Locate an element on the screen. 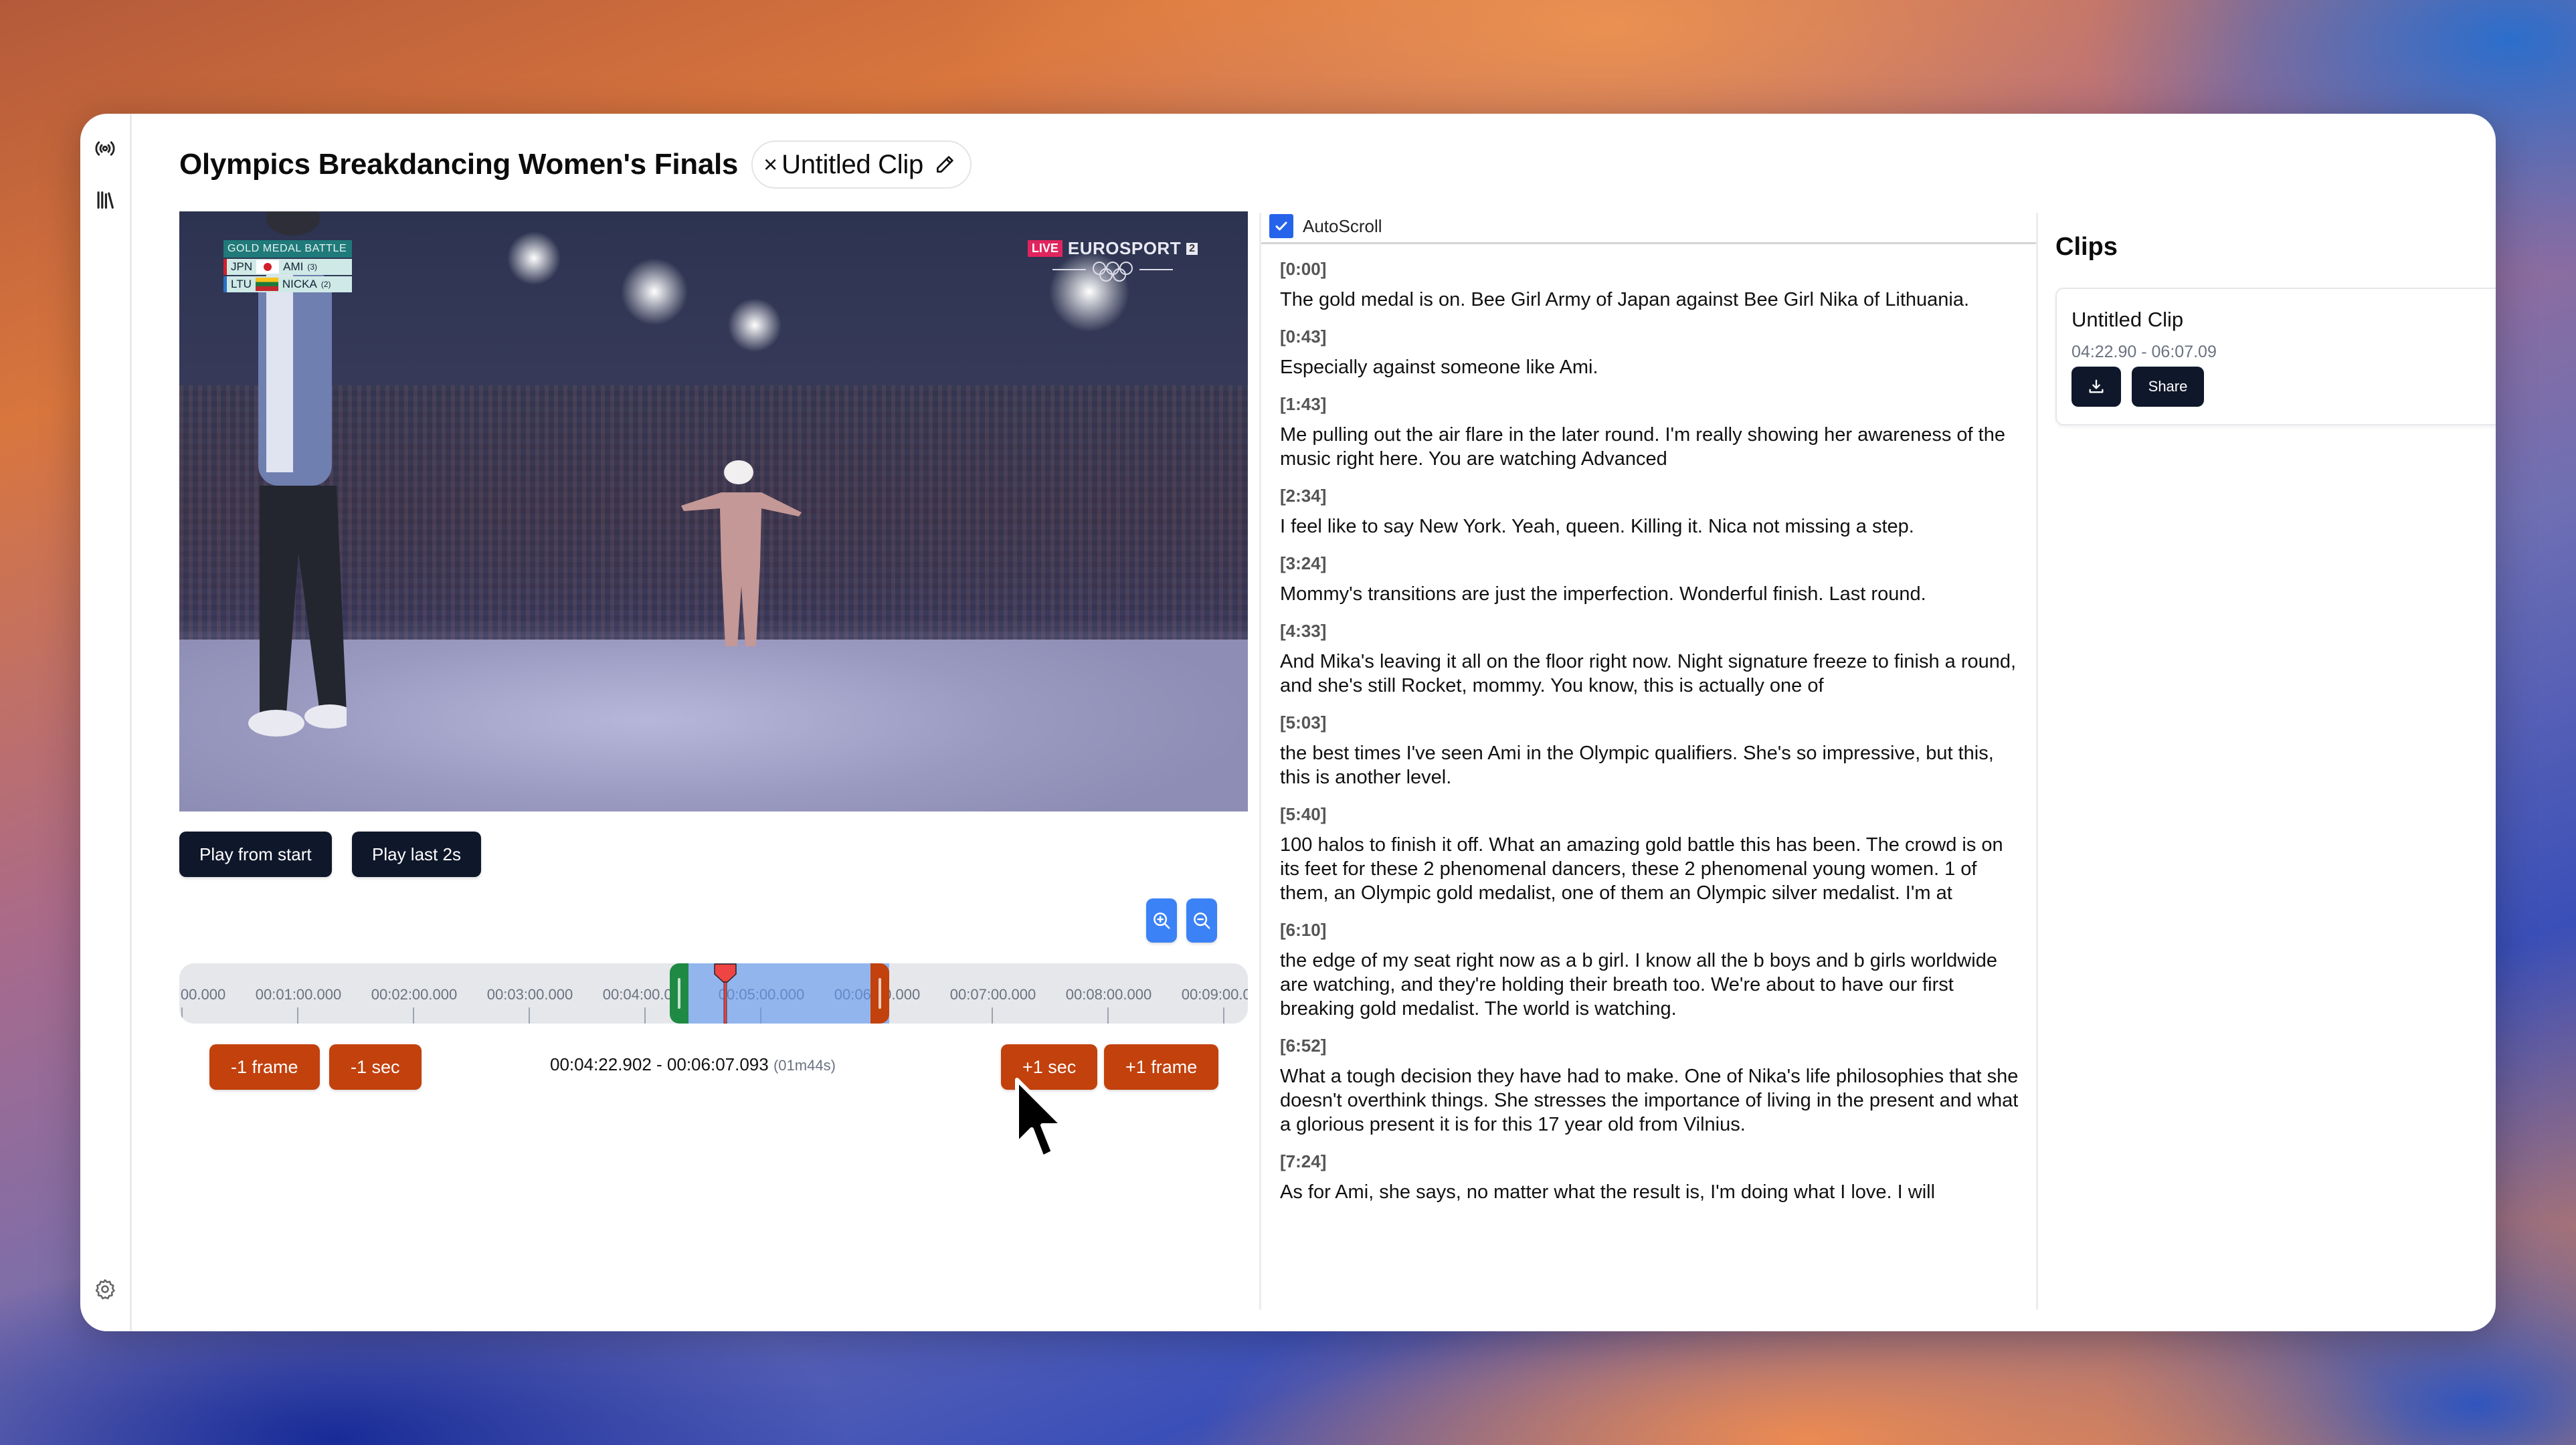 The width and height of the screenshot is (2576, 1445). sidebar-item-library is located at coordinates (105, 200).